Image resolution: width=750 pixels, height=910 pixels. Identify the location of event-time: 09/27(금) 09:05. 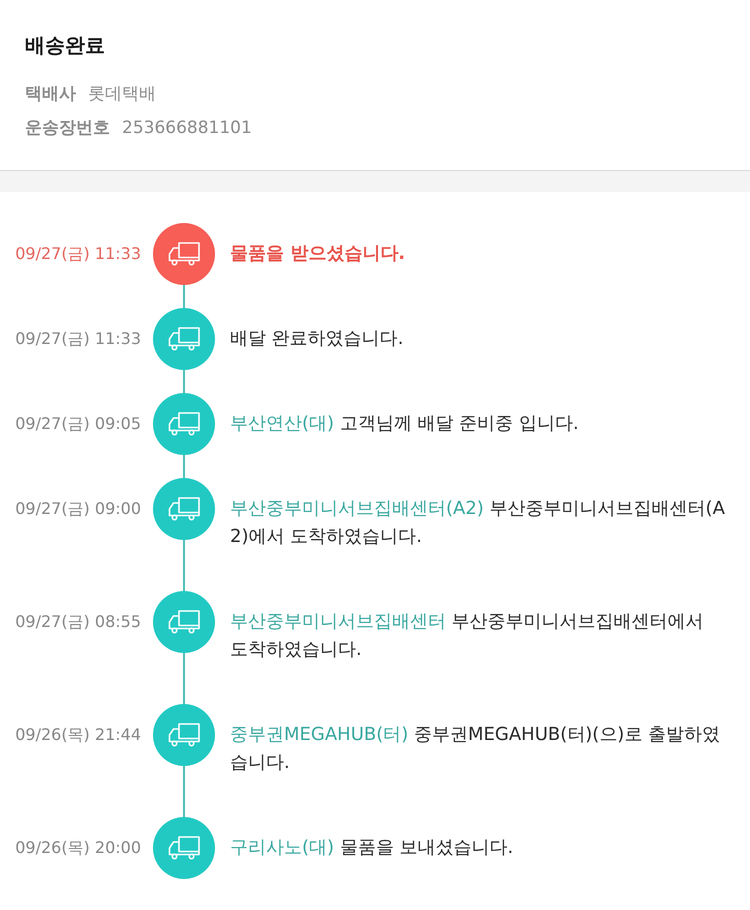
(78, 424).